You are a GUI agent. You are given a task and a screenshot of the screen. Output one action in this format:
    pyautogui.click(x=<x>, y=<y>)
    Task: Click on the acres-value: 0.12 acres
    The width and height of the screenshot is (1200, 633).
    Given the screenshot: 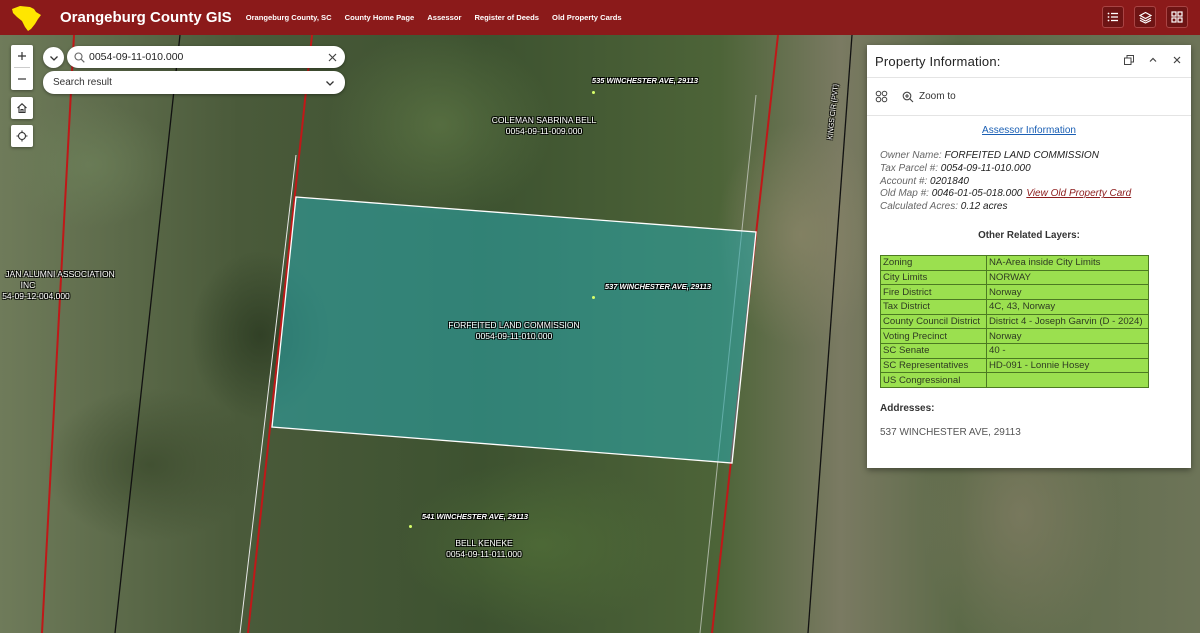 What is the action you would take?
    pyautogui.click(x=984, y=207)
    